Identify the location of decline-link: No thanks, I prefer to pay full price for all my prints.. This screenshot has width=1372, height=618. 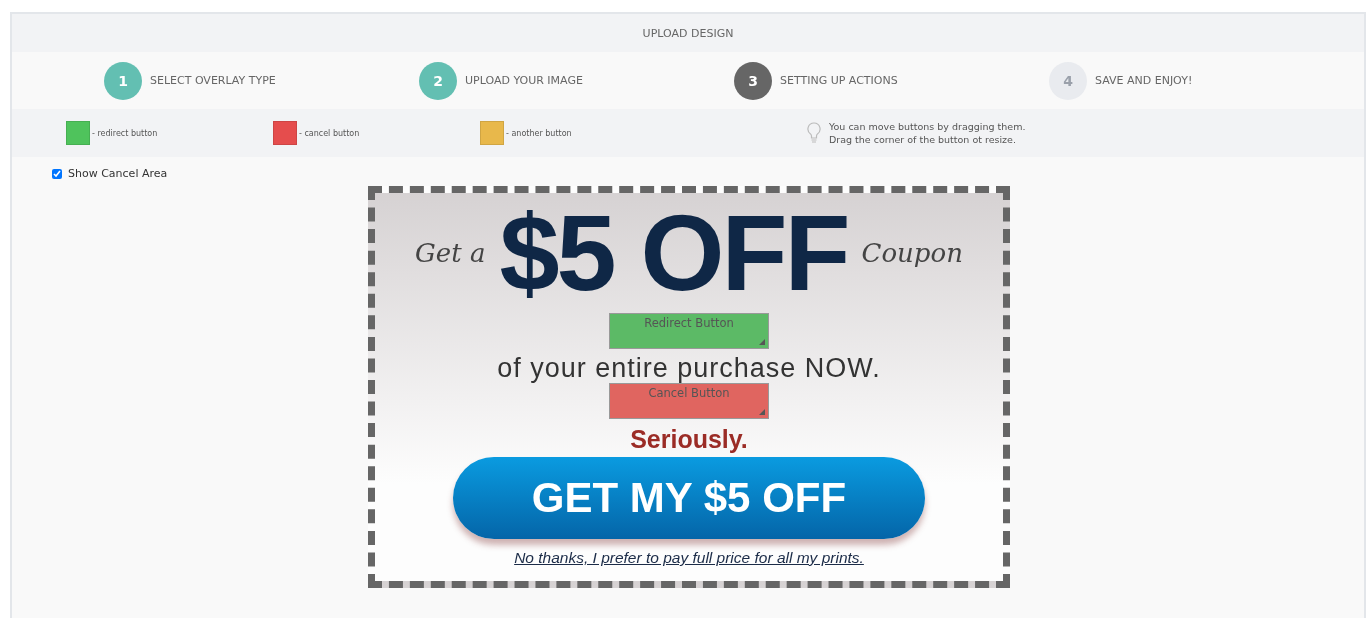
(689, 558).